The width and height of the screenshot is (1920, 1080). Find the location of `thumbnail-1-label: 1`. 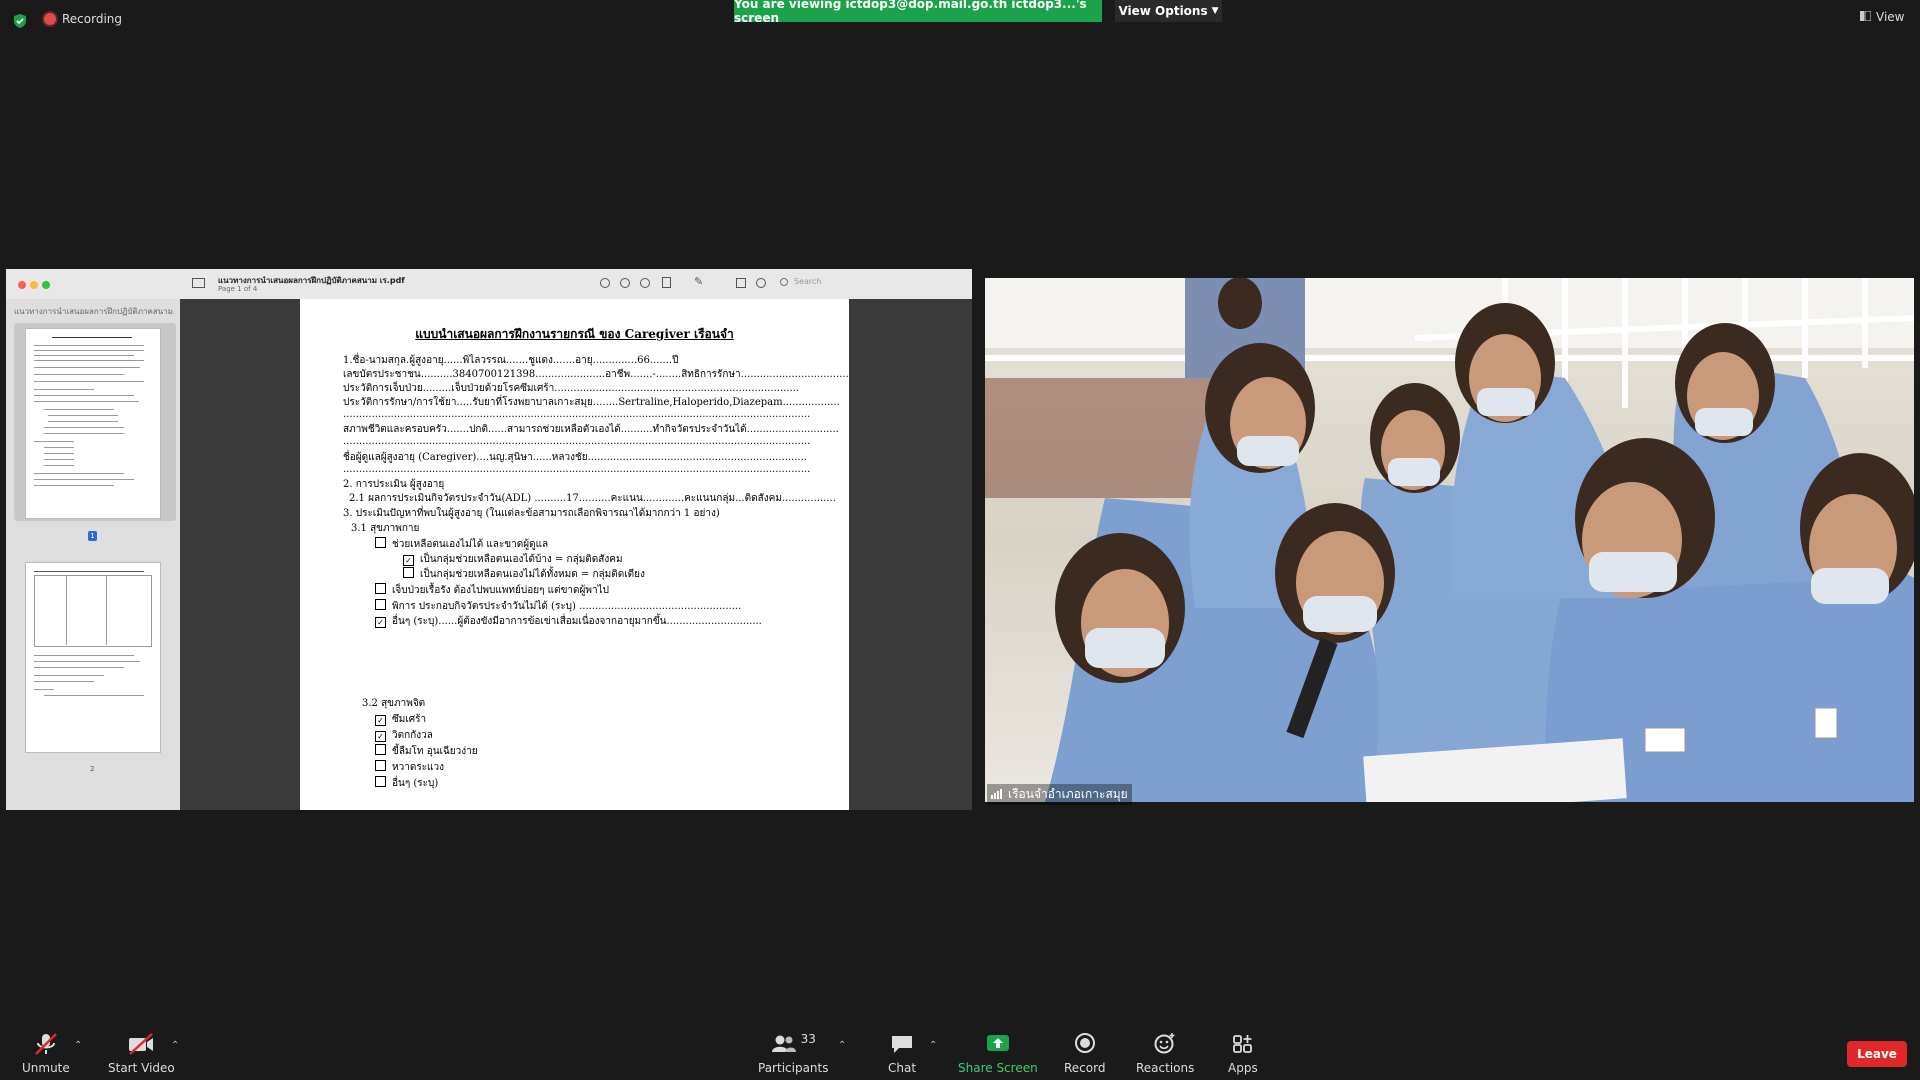

thumbnail-1-label: 1 is located at coordinates (92, 536).